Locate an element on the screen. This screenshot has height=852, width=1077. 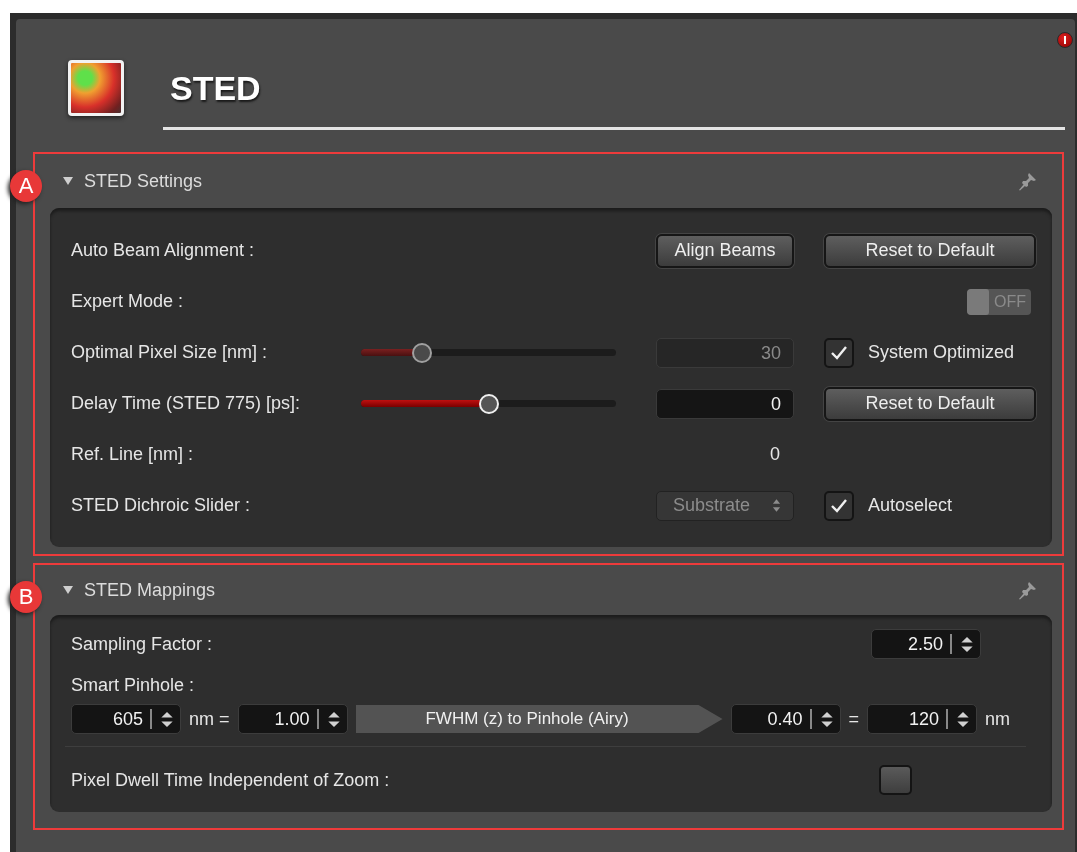
number-spinner: 1.00 is located at coordinates (292, 719).